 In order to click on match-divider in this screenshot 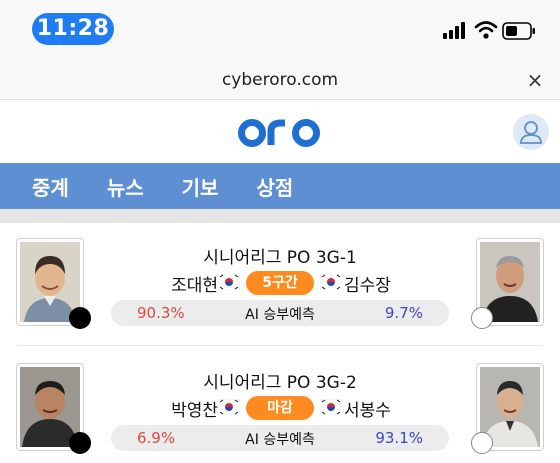, I will do `click(280, 345)`.